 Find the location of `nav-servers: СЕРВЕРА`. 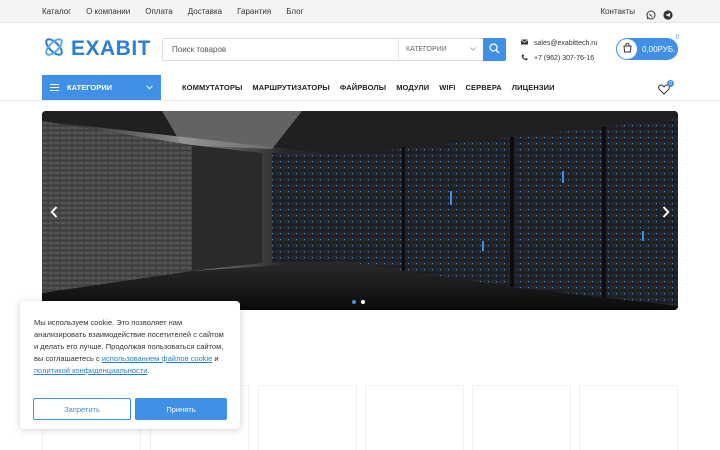

nav-servers: СЕРВЕРА is located at coordinates (483, 87).